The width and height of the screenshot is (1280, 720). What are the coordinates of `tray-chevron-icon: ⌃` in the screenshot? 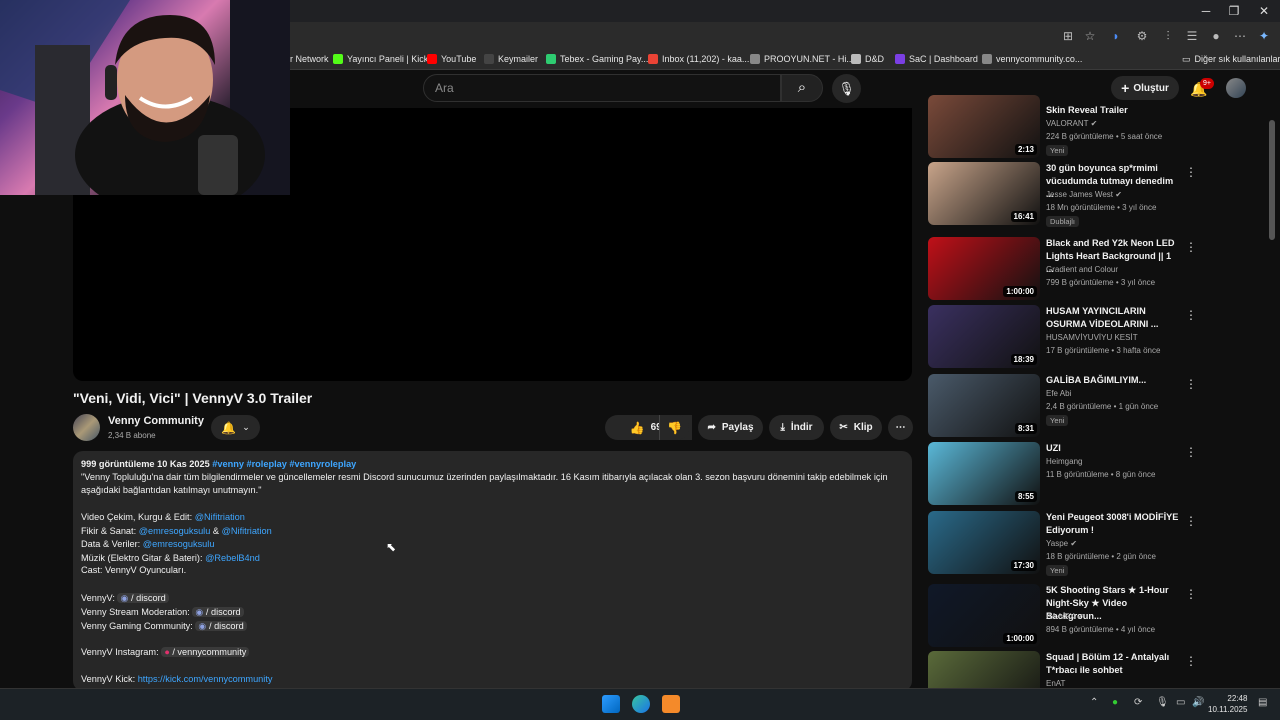 It's located at (1094, 702).